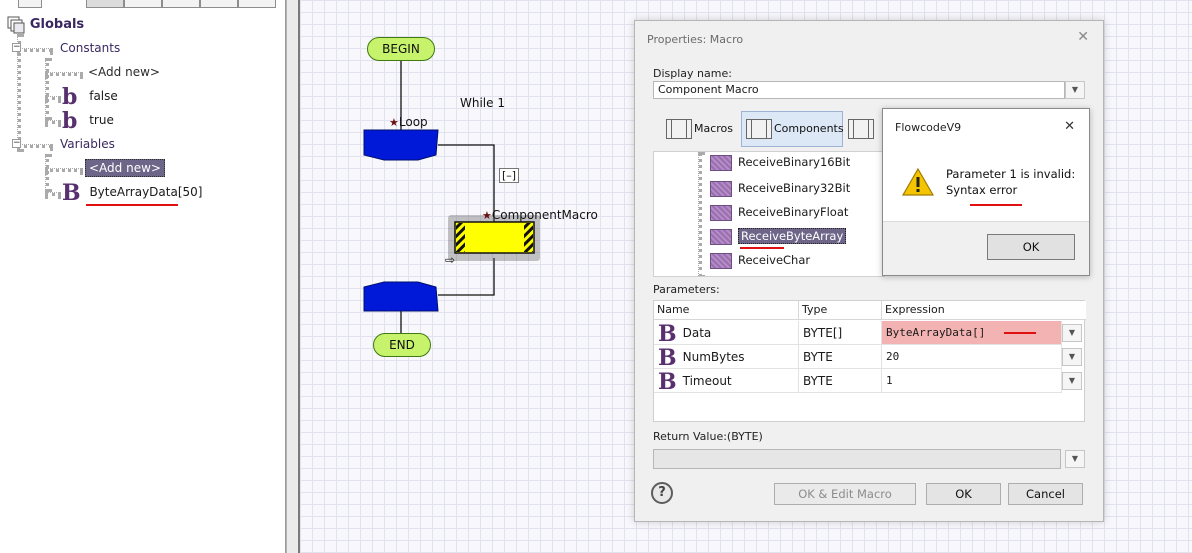  I want to click on parameters-label: Parameters:, so click(686, 289).